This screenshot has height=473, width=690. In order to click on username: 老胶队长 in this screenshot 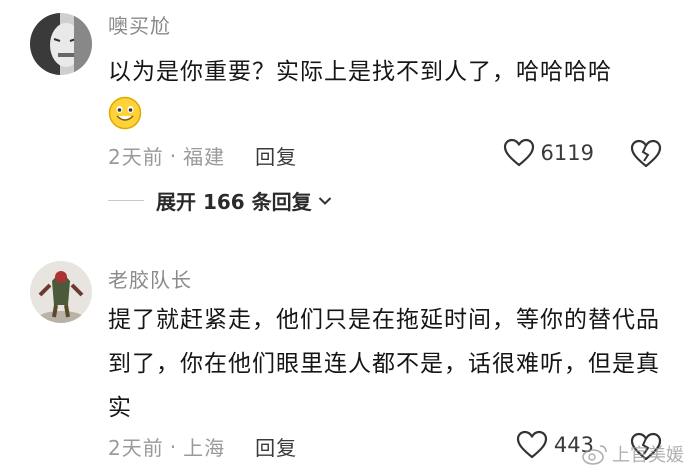, I will do `click(150, 278)`.